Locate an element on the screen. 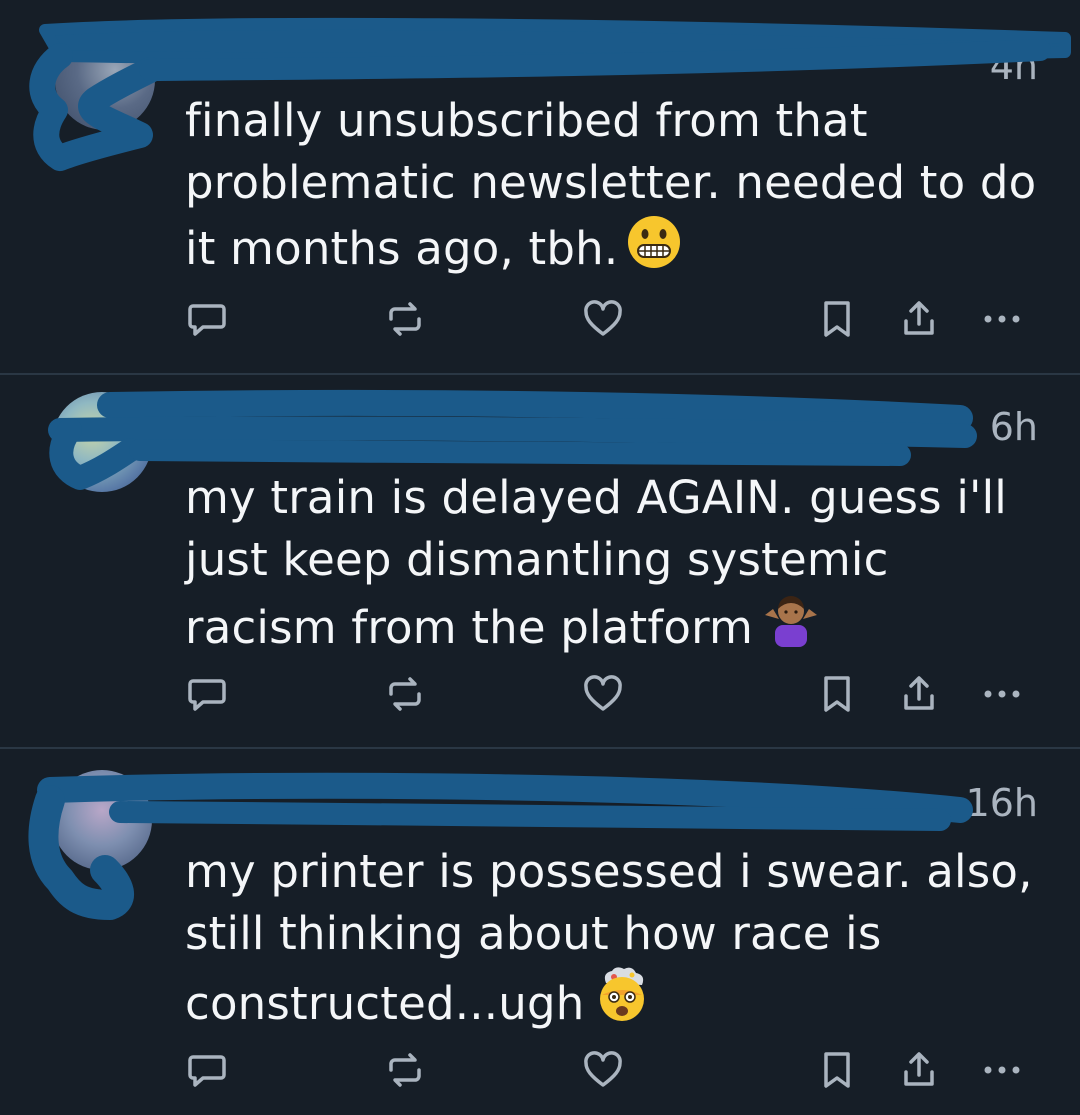 This screenshot has width=1080, height=1115. exploding-head-emoji is located at coordinates (622, 1003).